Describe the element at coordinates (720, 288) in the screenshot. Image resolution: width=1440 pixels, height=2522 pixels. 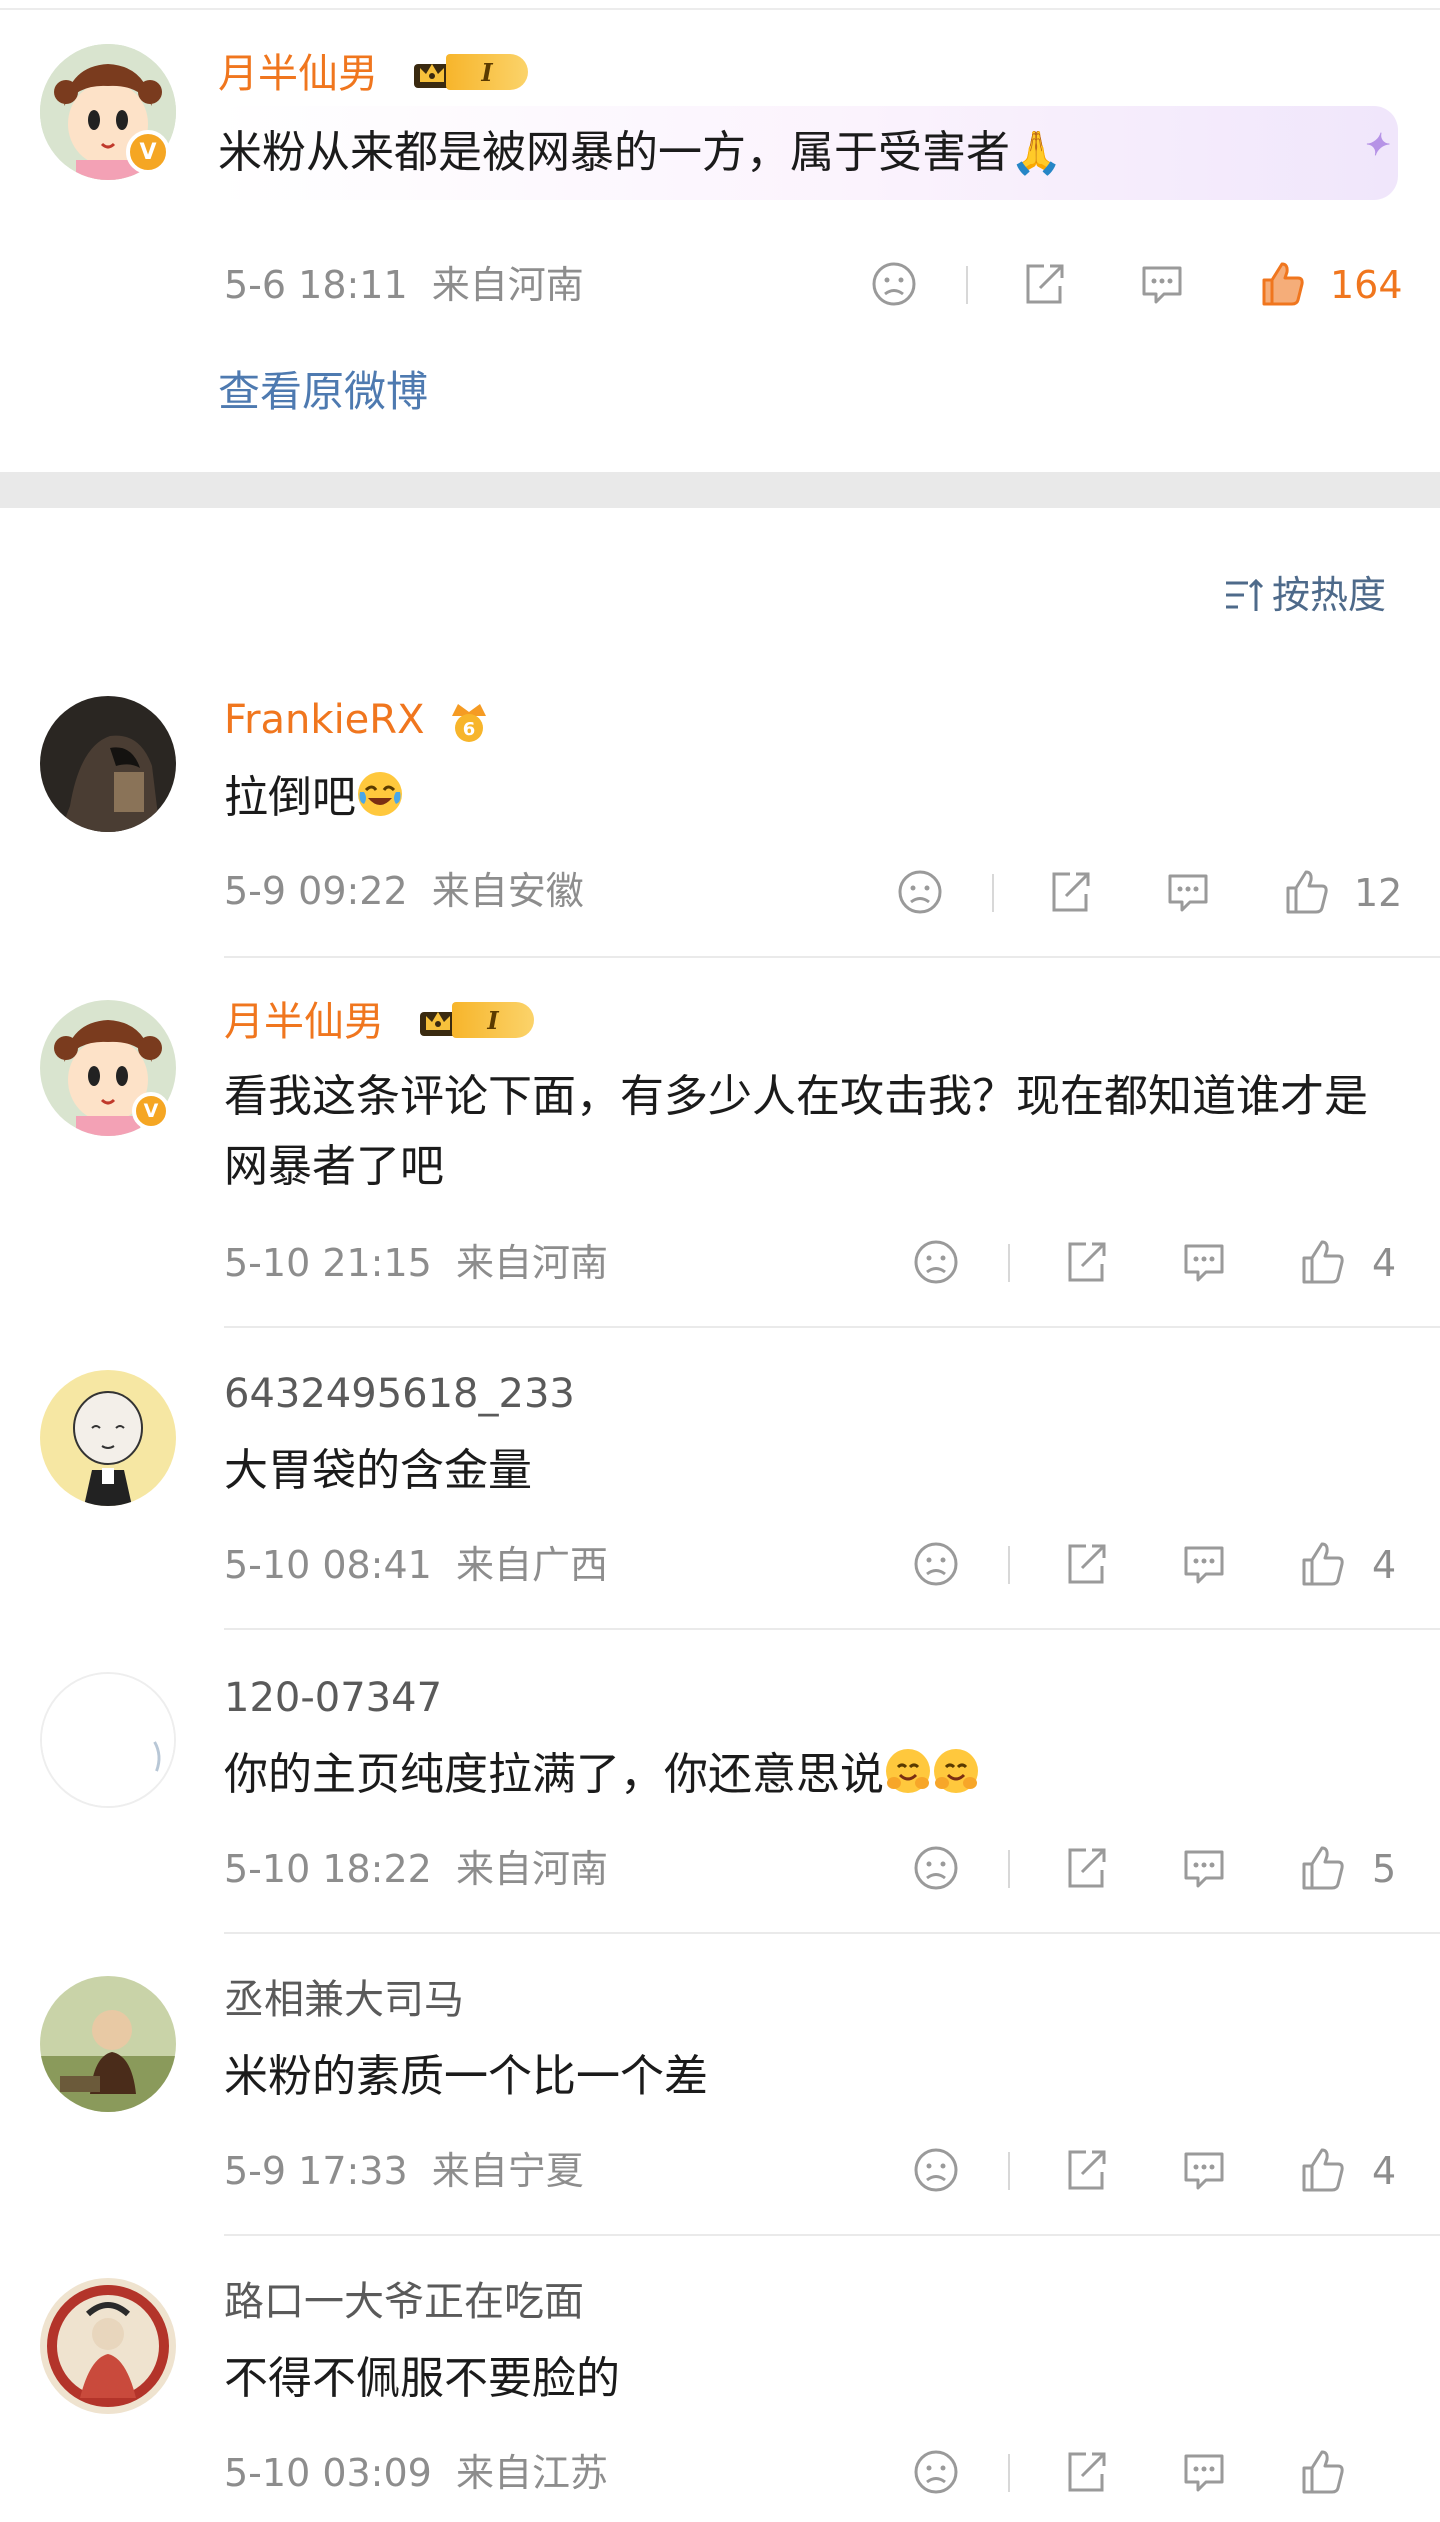
I see `post-actions: 164` at that location.